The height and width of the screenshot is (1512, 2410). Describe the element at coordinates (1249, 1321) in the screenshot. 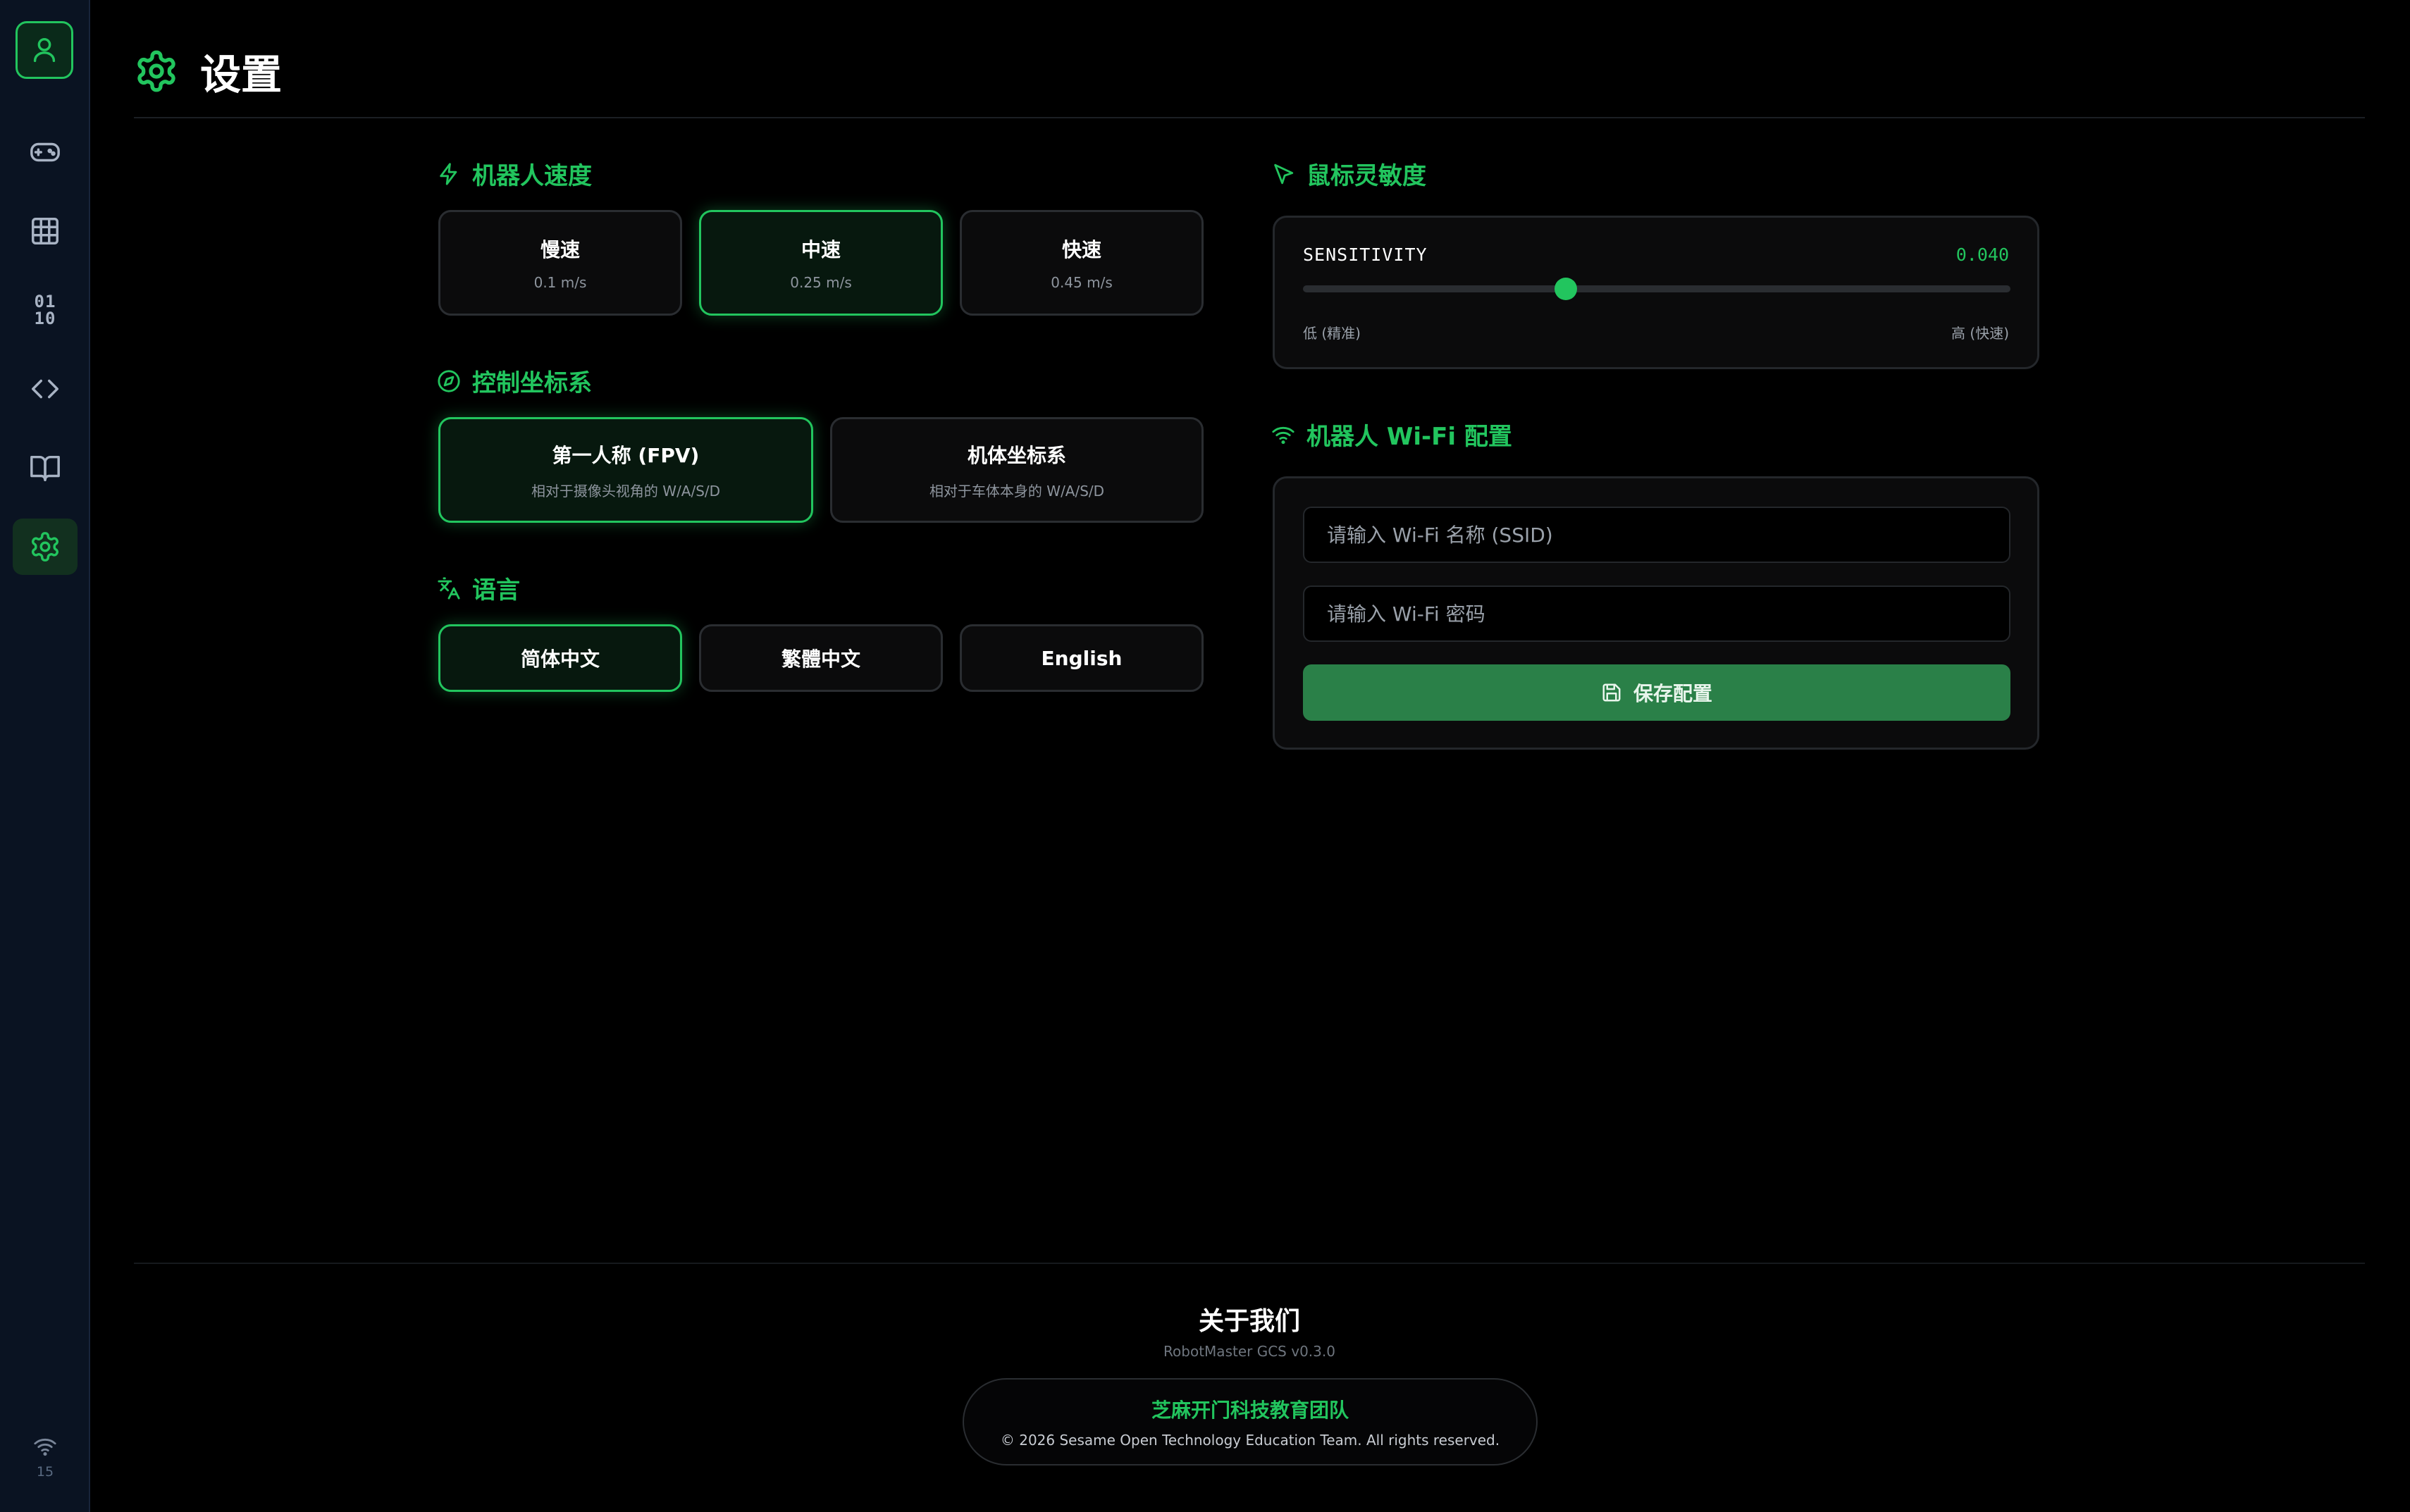

I see `about-title: 关于我们` at that location.